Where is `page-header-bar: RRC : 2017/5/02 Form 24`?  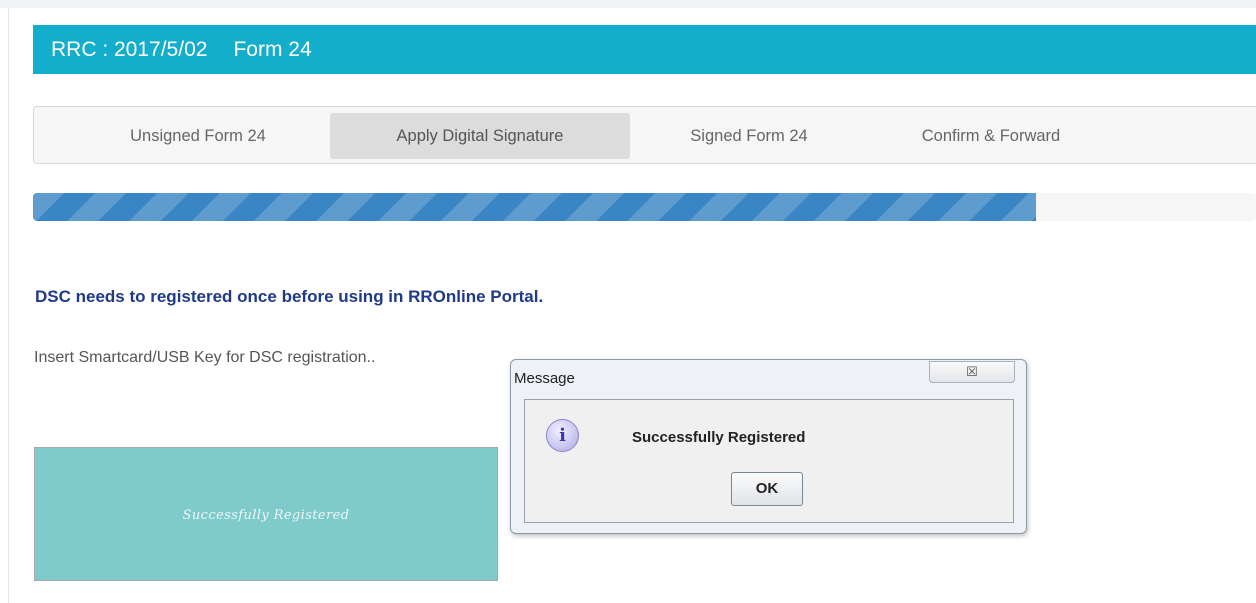 page-header-bar: RRC : 2017/5/02 Form 24 is located at coordinates (644, 49).